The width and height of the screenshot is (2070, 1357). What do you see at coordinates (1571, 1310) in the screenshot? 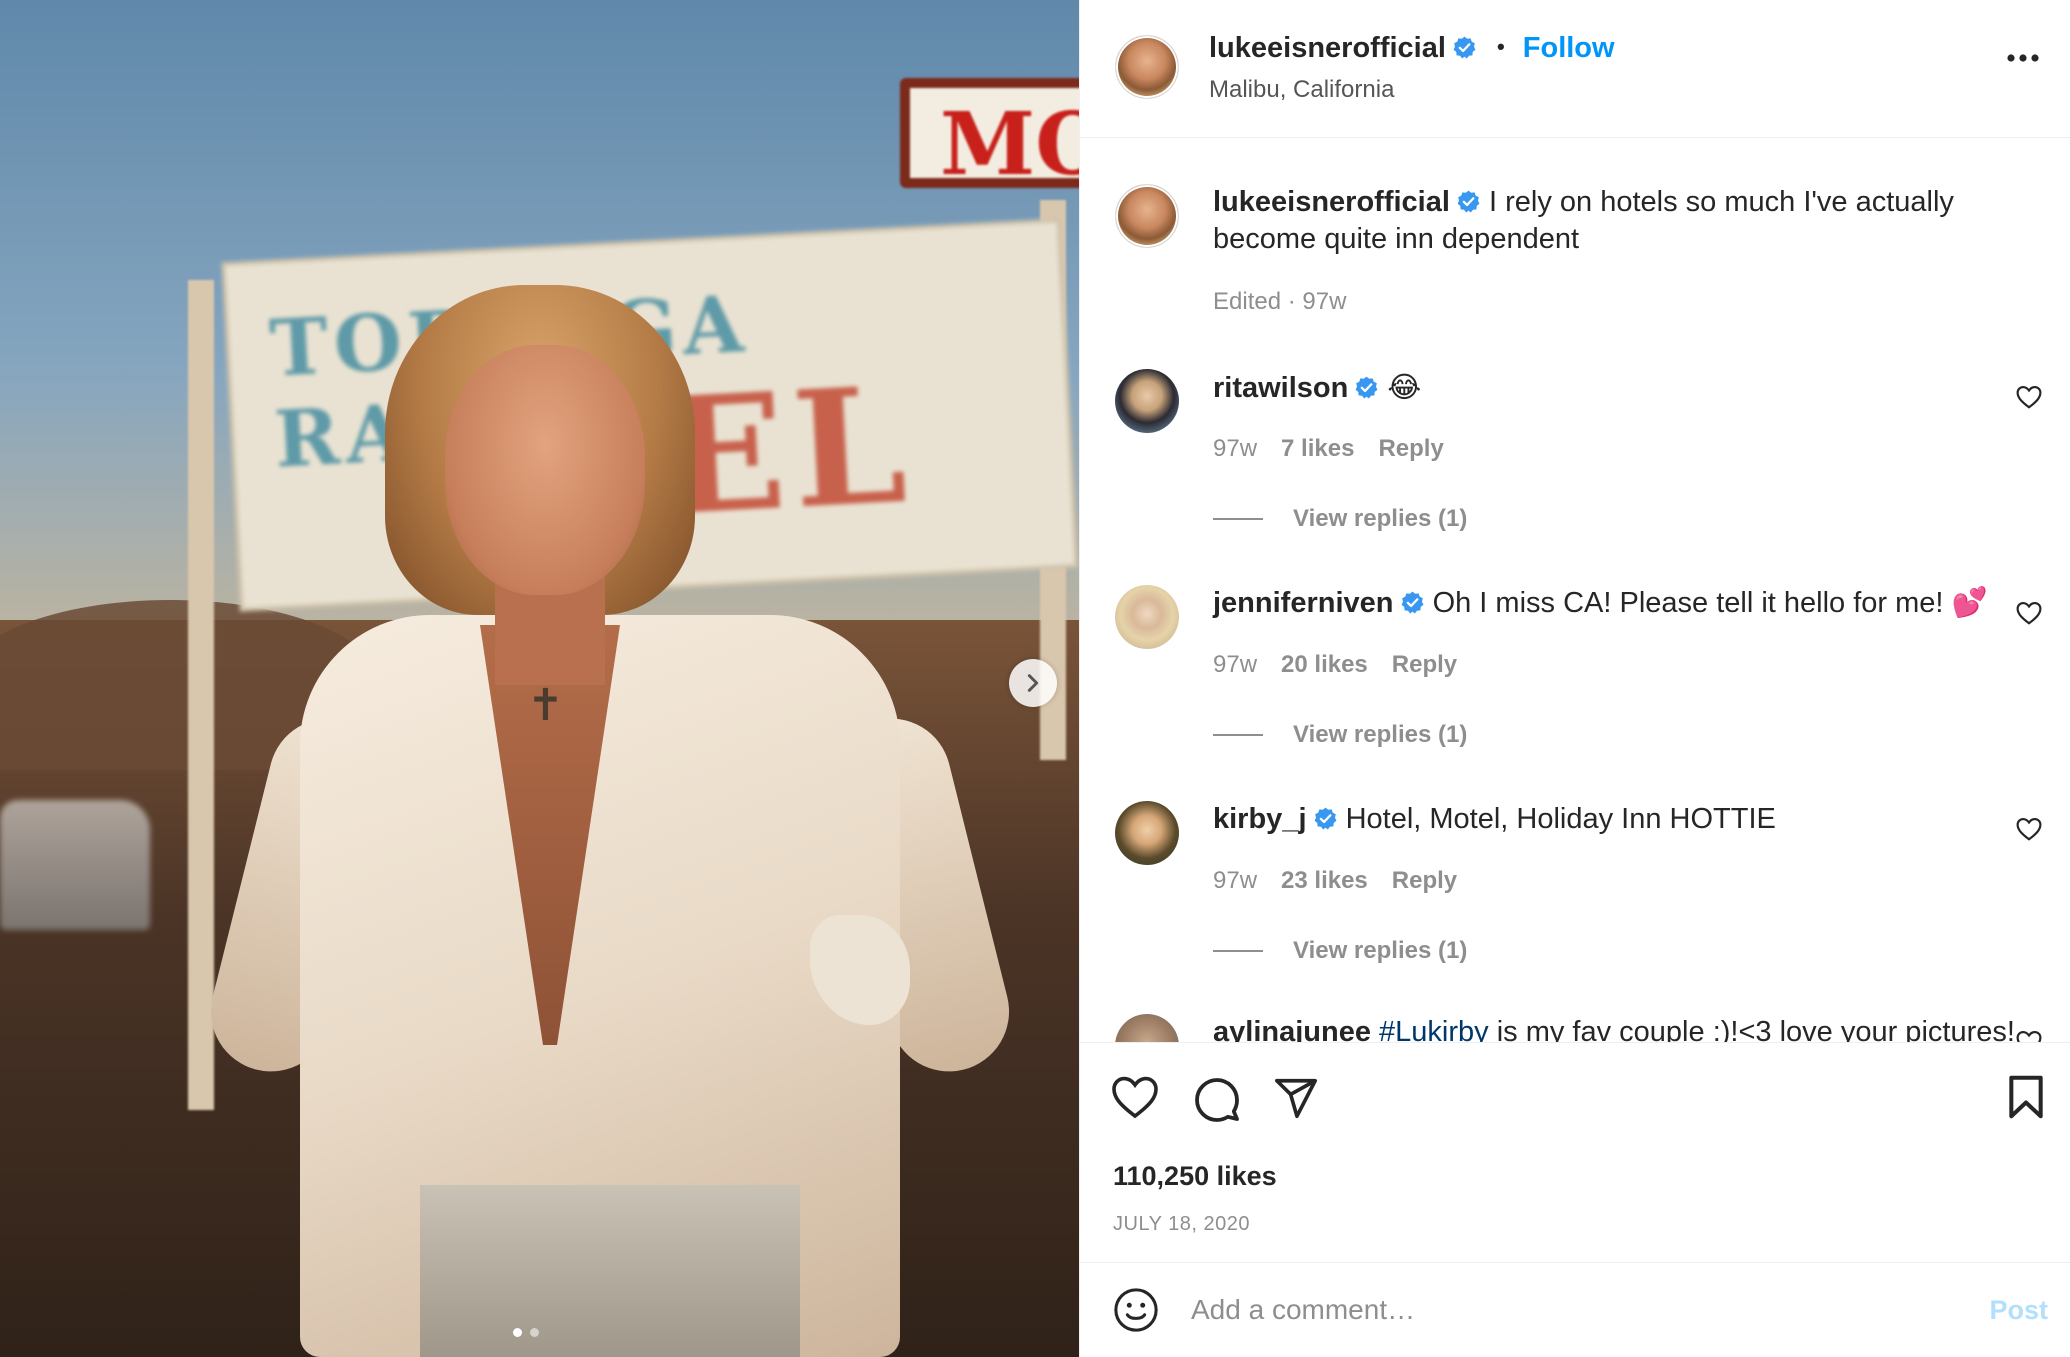
I see `comment-input` at bounding box center [1571, 1310].